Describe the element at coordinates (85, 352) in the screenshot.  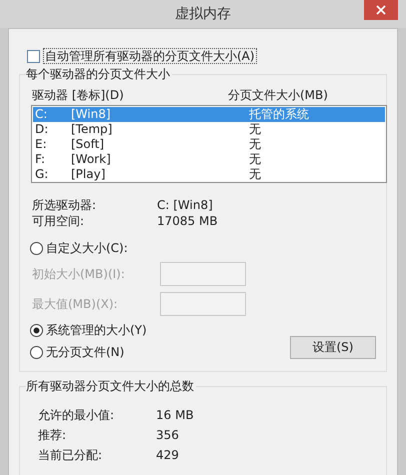
I see `radio-label: 无分页文件(N)` at that location.